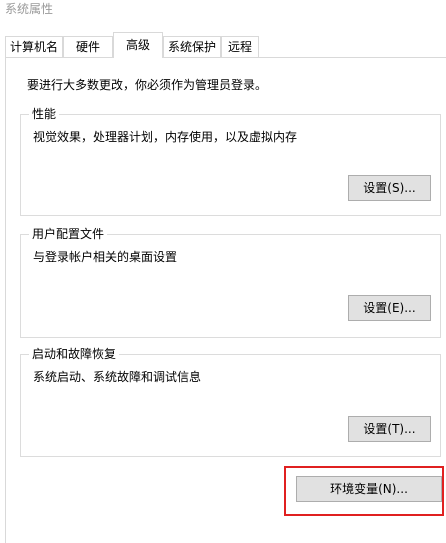  Describe the element at coordinates (44, 114) in the screenshot. I see `performance-legend: 性能` at that location.